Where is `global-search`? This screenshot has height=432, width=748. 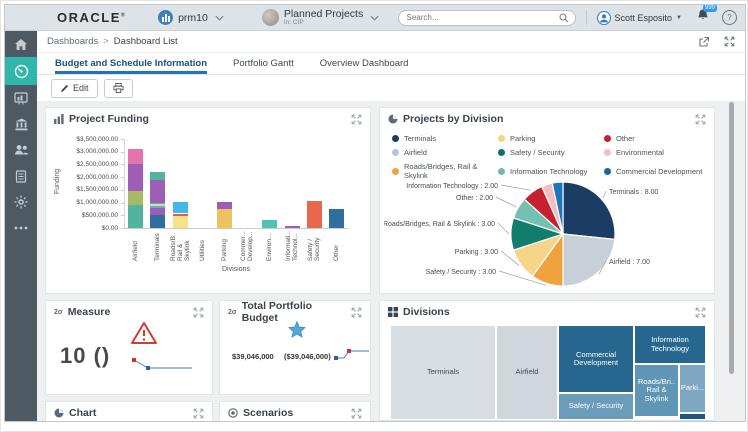
global-search is located at coordinates (486, 17).